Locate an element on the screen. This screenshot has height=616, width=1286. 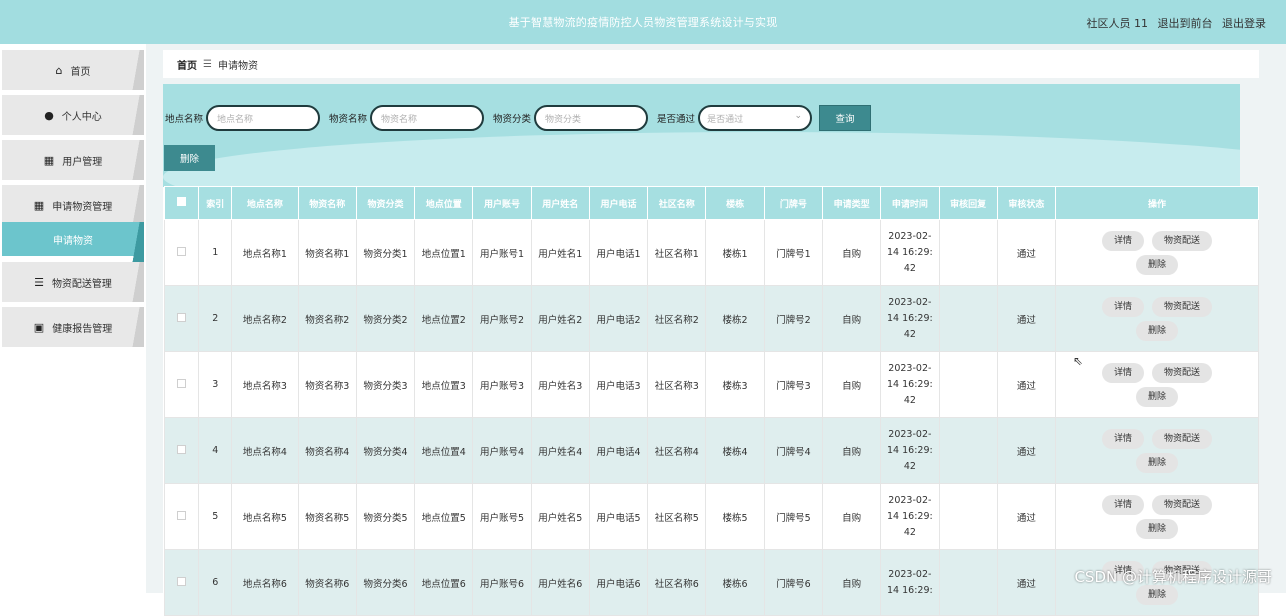
cell-phone: 用户电话4 is located at coordinates (618, 451).